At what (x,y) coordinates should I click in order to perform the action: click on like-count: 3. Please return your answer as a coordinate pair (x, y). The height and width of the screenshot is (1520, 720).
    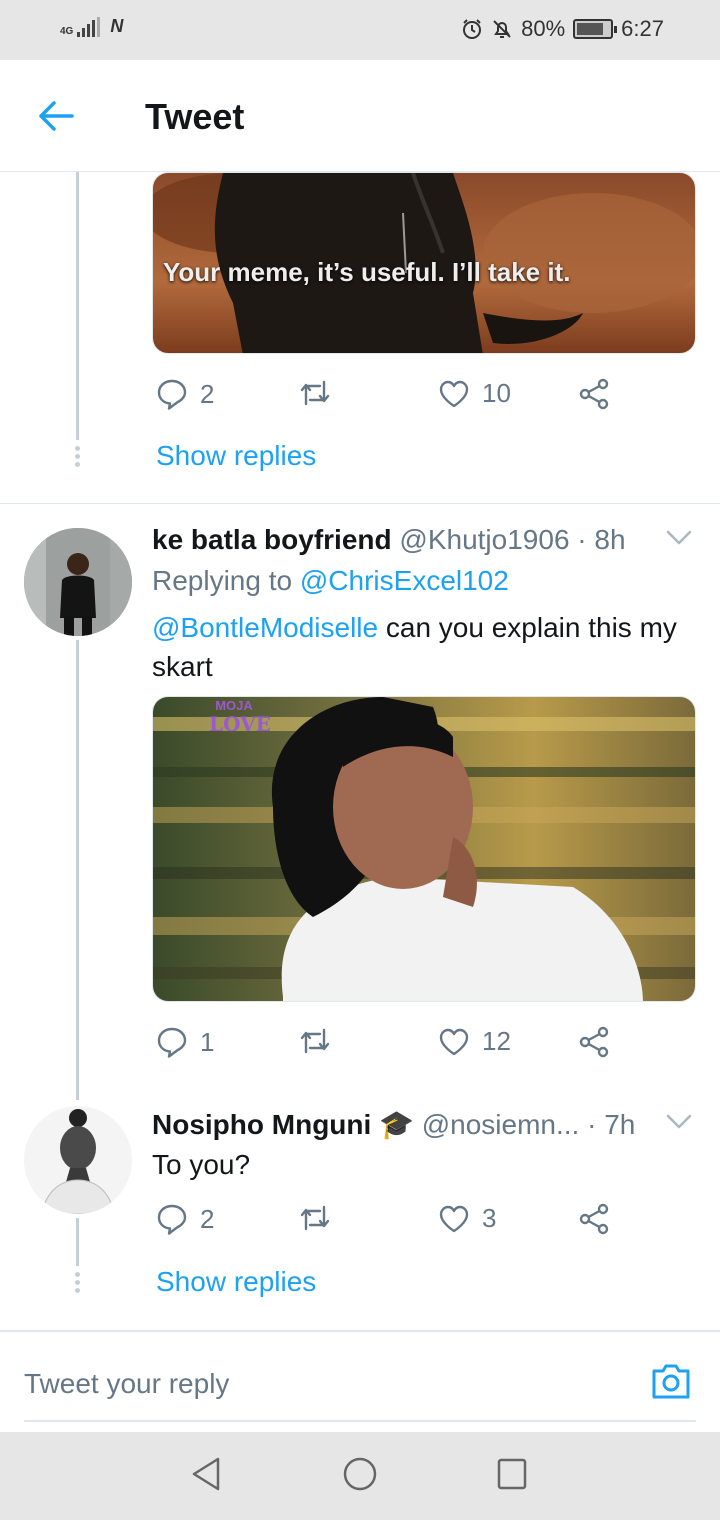
    Looking at the image, I should click on (489, 1218).